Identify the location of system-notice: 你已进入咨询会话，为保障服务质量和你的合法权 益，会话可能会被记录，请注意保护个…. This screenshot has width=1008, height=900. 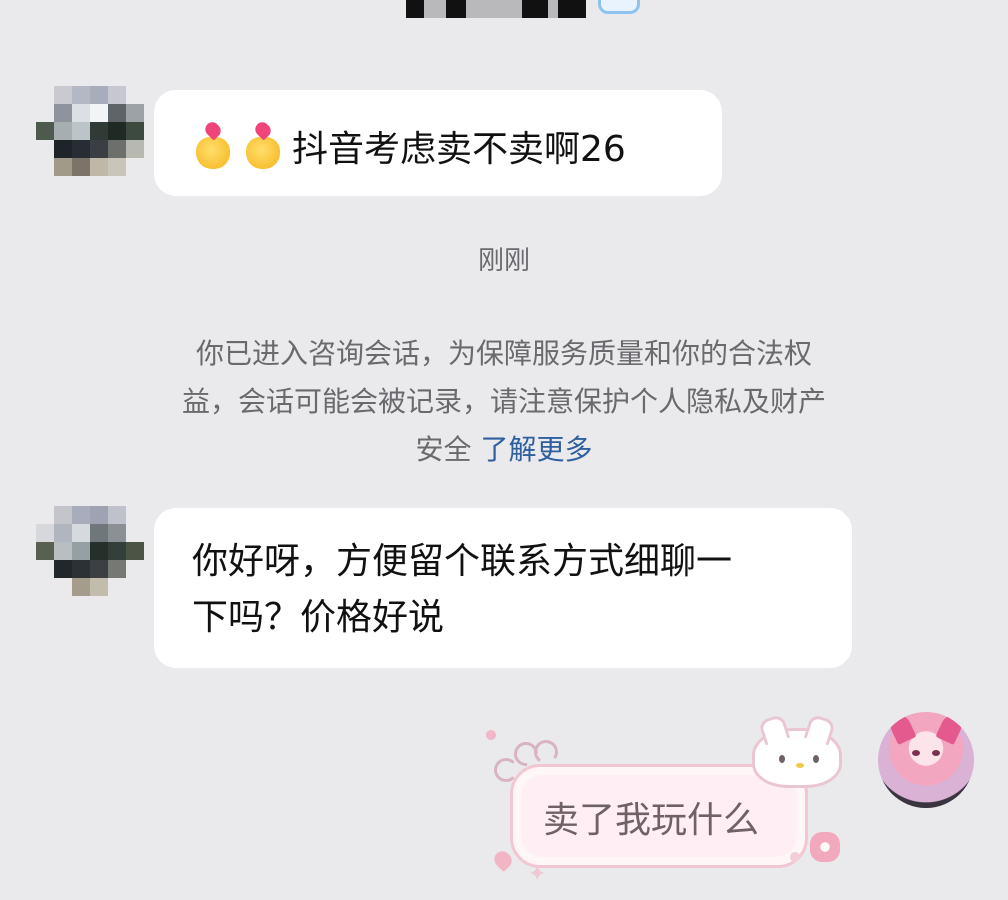
(504, 402).